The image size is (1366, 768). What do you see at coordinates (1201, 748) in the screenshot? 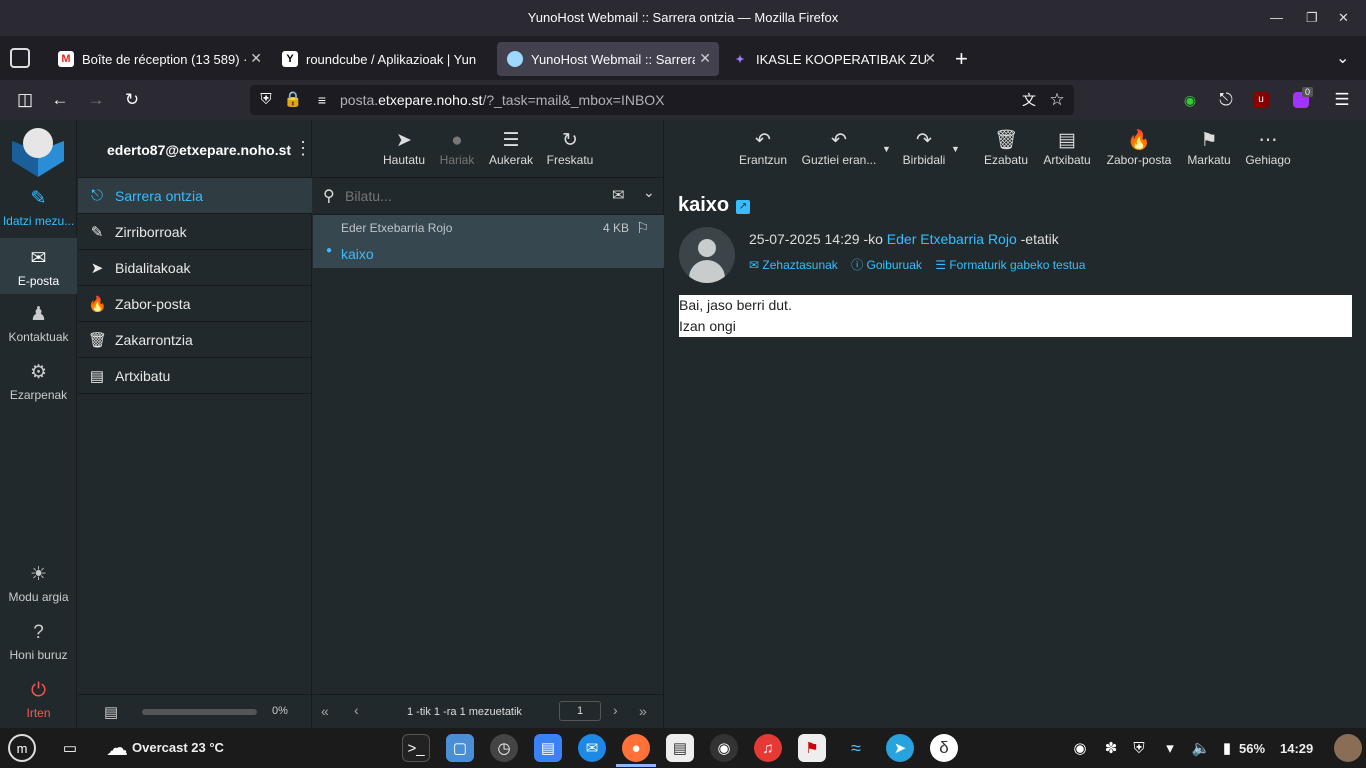
I see `volume-icon: 🔈` at bounding box center [1201, 748].